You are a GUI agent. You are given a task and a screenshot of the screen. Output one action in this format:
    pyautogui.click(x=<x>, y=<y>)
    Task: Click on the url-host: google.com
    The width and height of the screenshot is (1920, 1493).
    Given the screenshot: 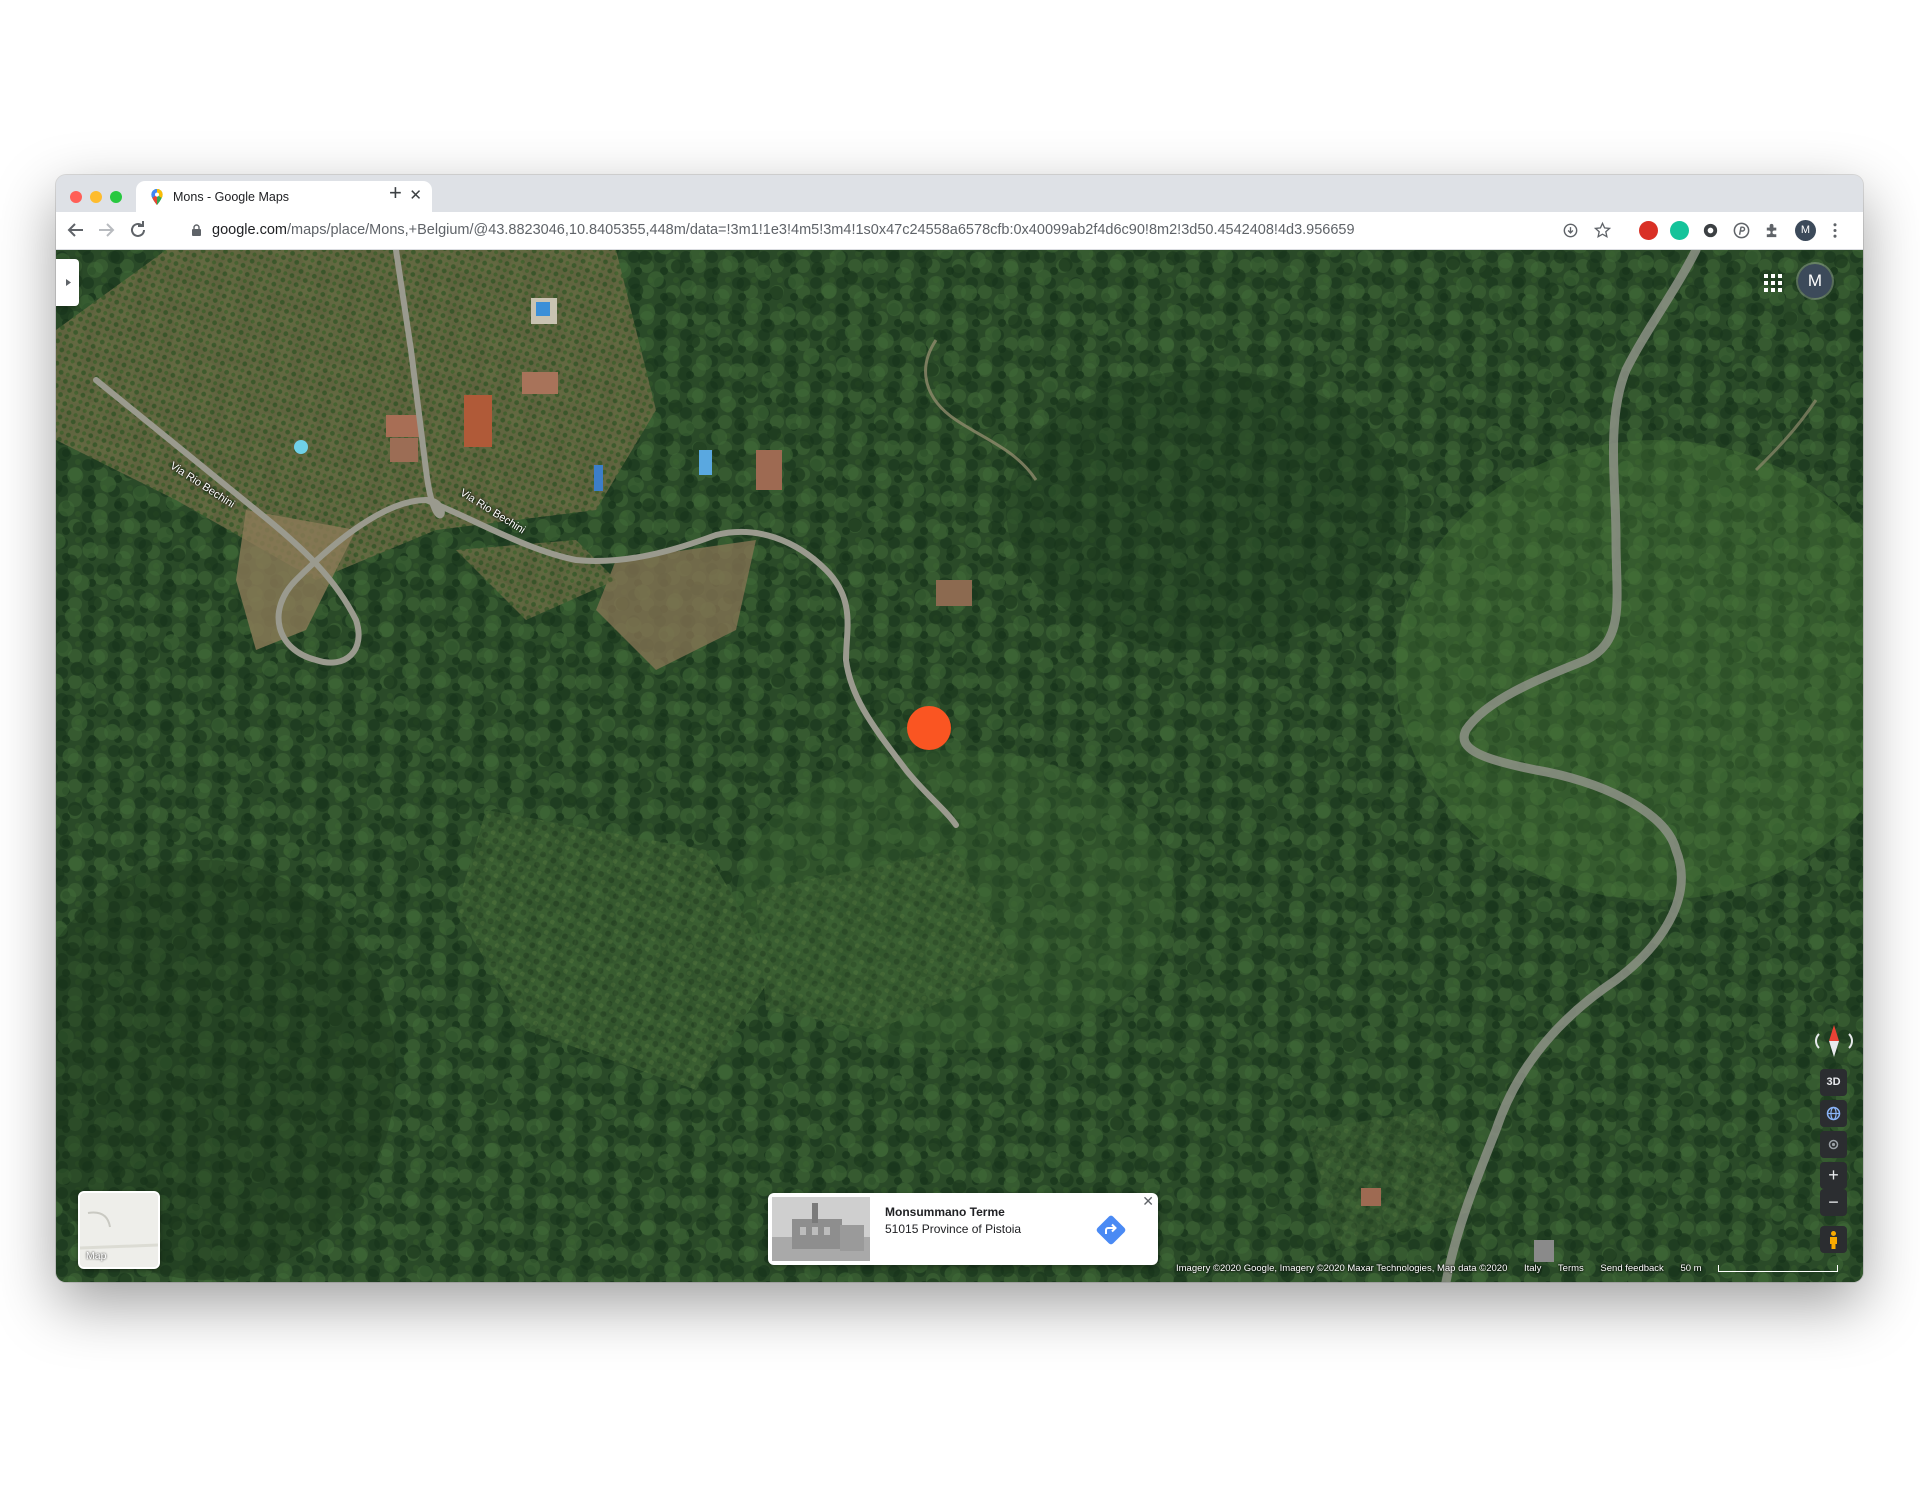 What is the action you would take?
    pyautogui.click(x=249, y=230)
    